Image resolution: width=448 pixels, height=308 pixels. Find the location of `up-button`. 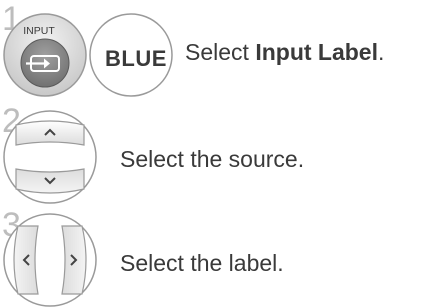

up-button is located at coordinates (50, 133).